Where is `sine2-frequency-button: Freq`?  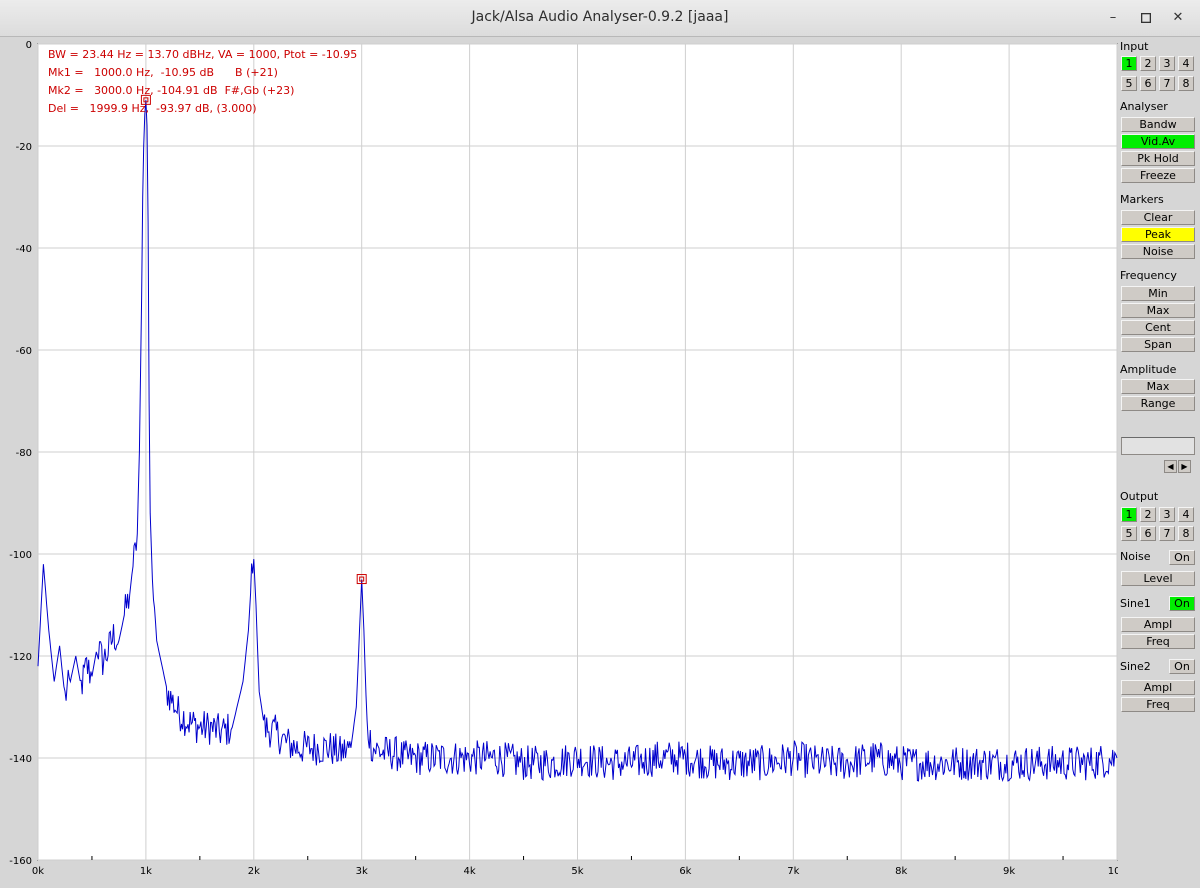 sine2-frequency-button: Freq is located at coordinates (1158, 704).